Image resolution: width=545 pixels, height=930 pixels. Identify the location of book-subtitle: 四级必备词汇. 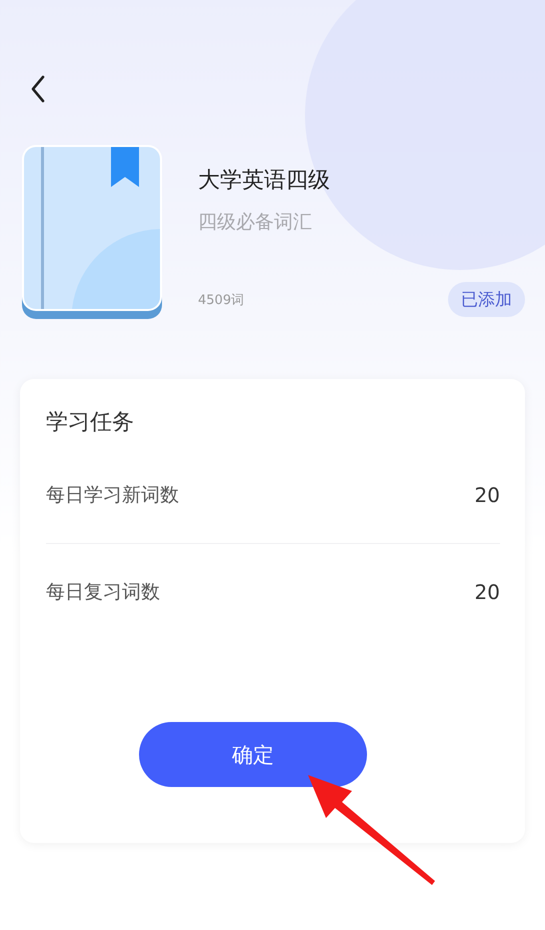
(255, 222).